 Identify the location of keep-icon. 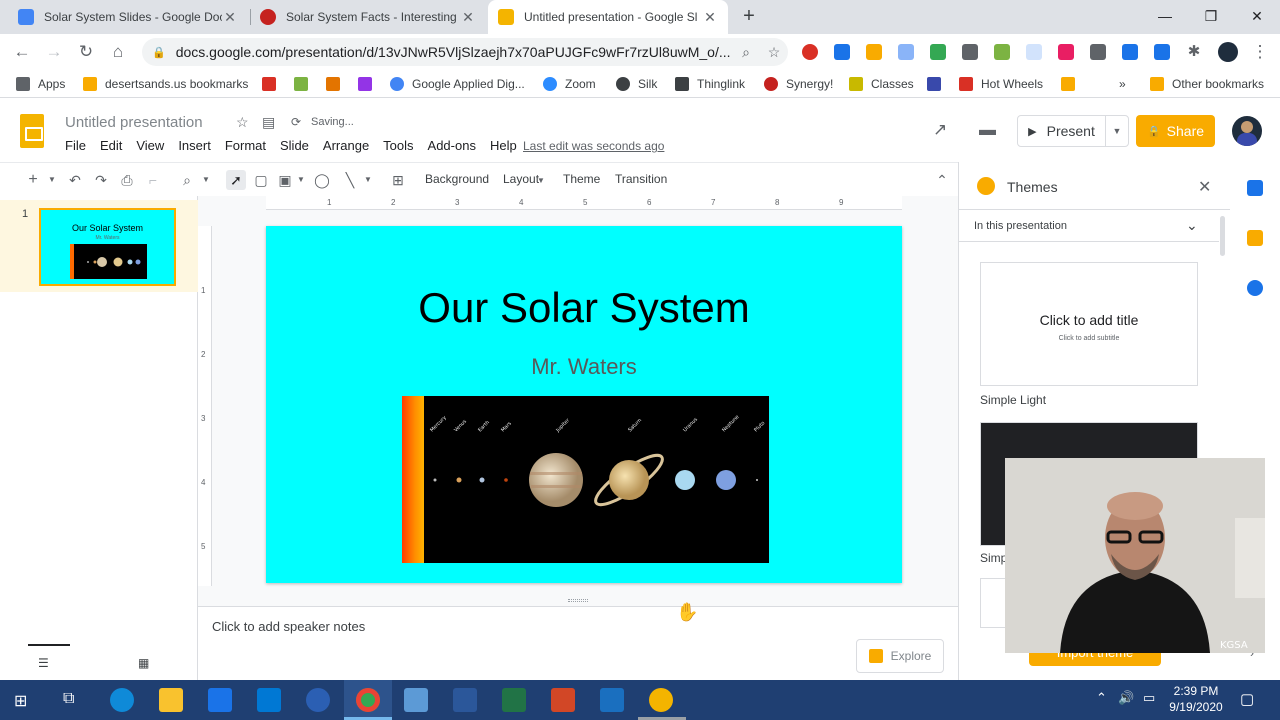
(1255, 238).